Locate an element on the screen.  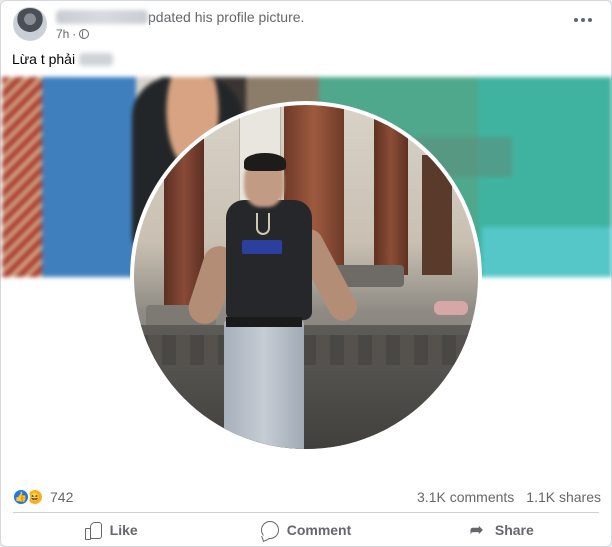
share-label: Share is located at coordinates (514, 530).